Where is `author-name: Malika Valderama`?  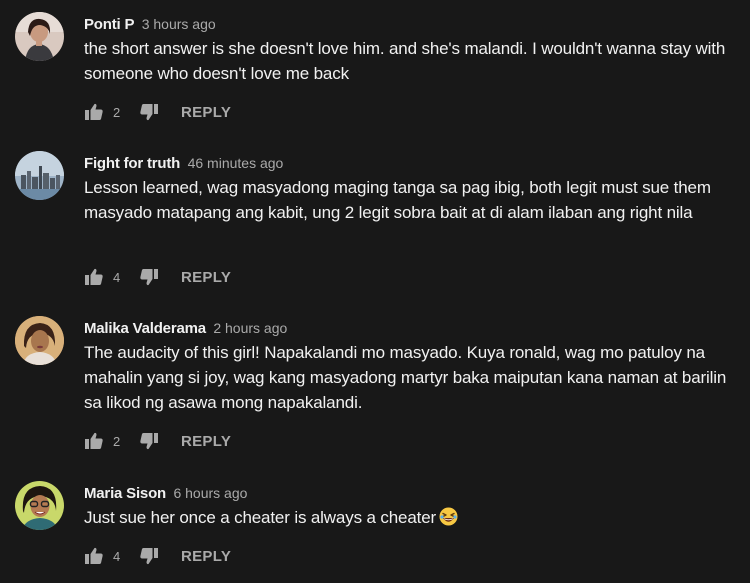
author-name: Malika Valderama is located at coordinates (145, 328).